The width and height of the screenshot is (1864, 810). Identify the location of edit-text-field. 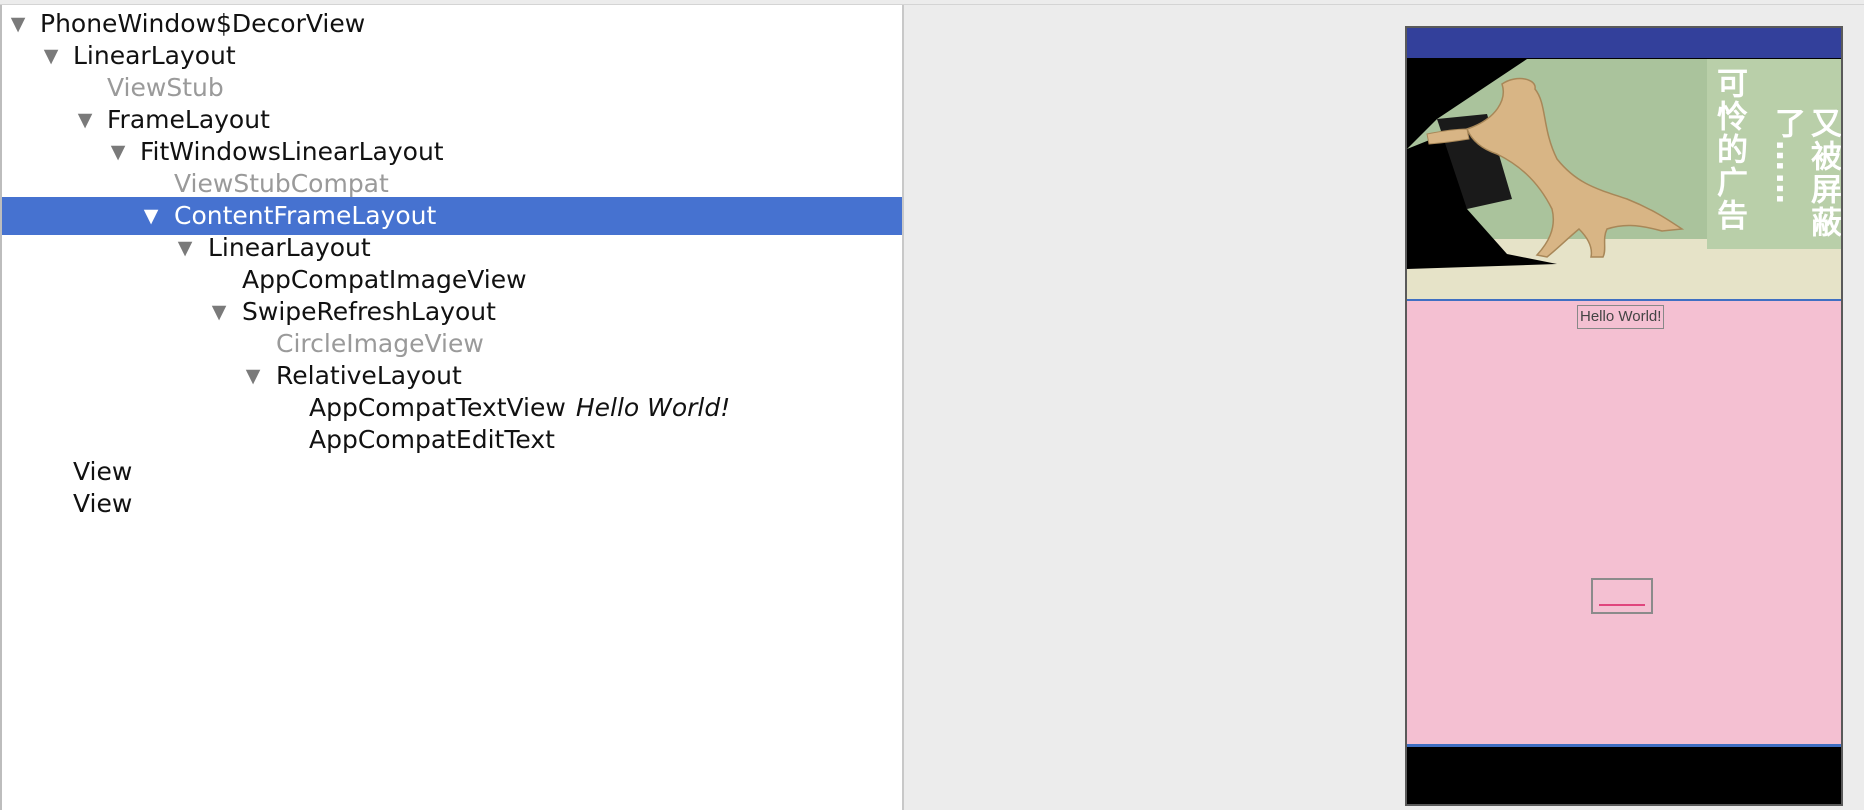
(1622, 596).